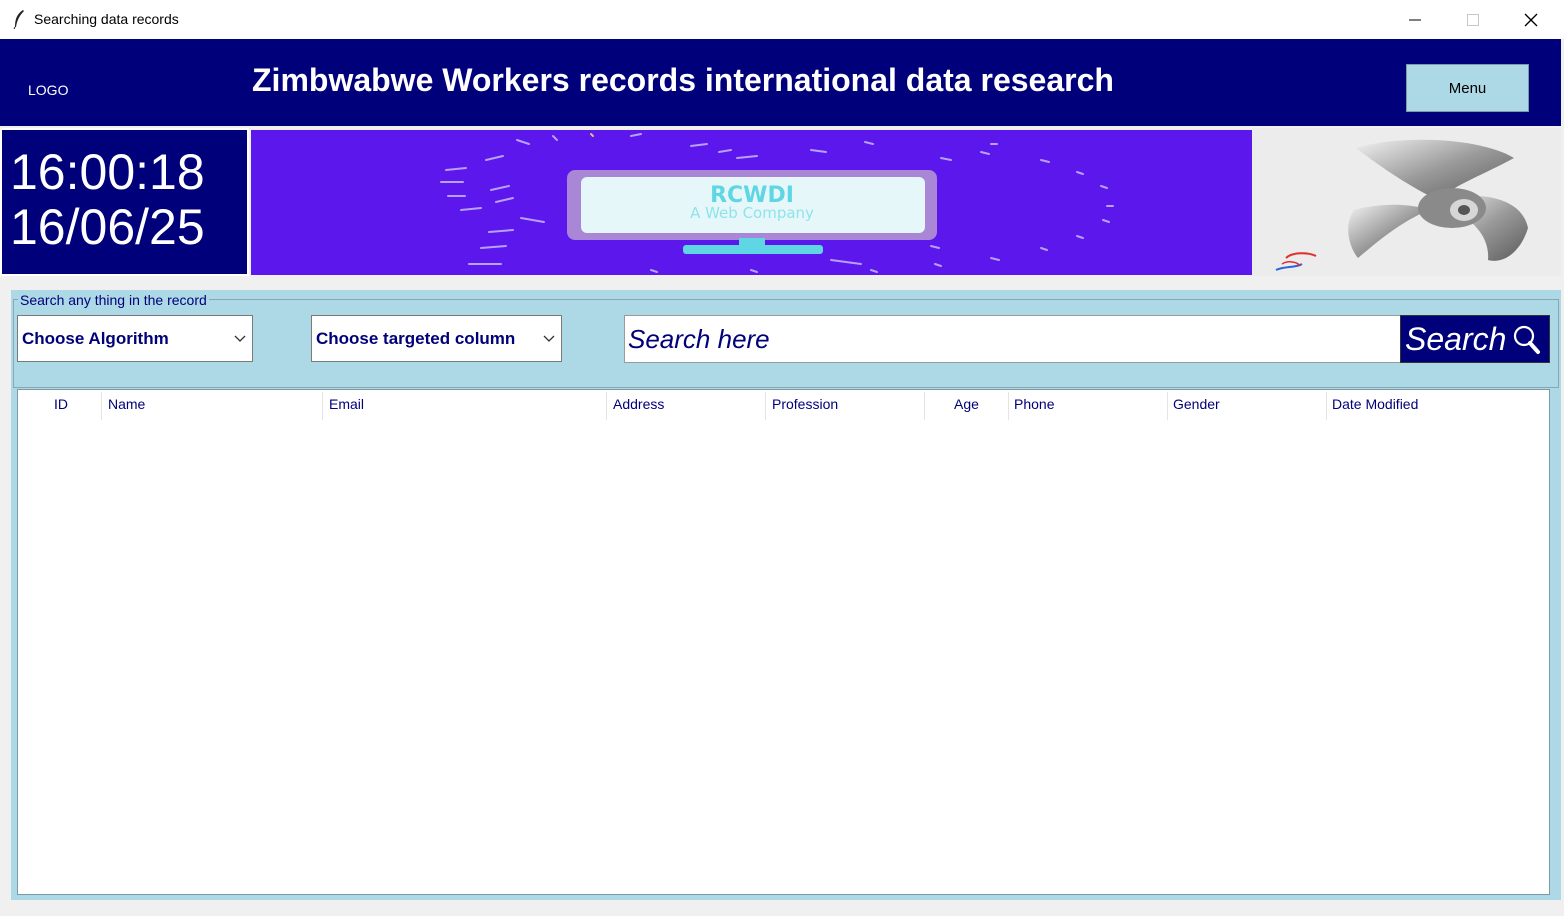 The height and width of the screenshot is (916, 1564). I want to click on minimize-icon, so click(1415, 19).